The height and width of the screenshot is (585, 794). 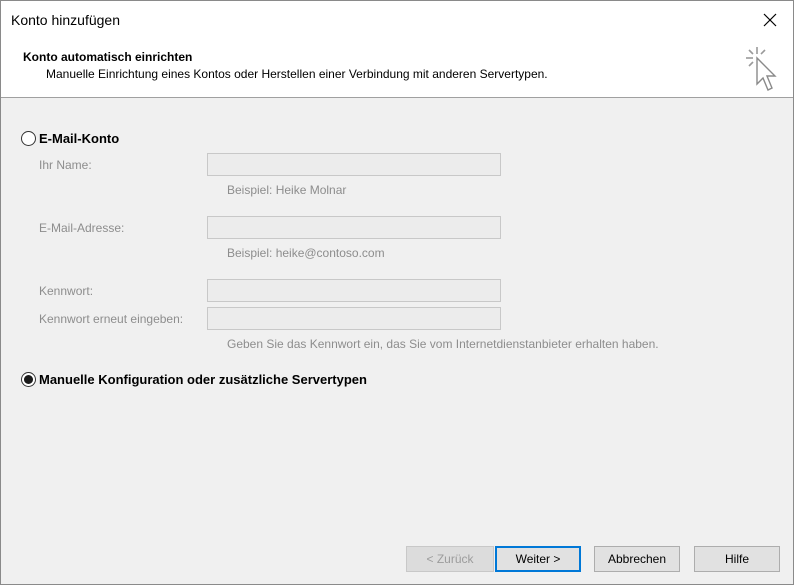 I want to click on cancel-button: Abbrechen, so click(x=637, y=559).